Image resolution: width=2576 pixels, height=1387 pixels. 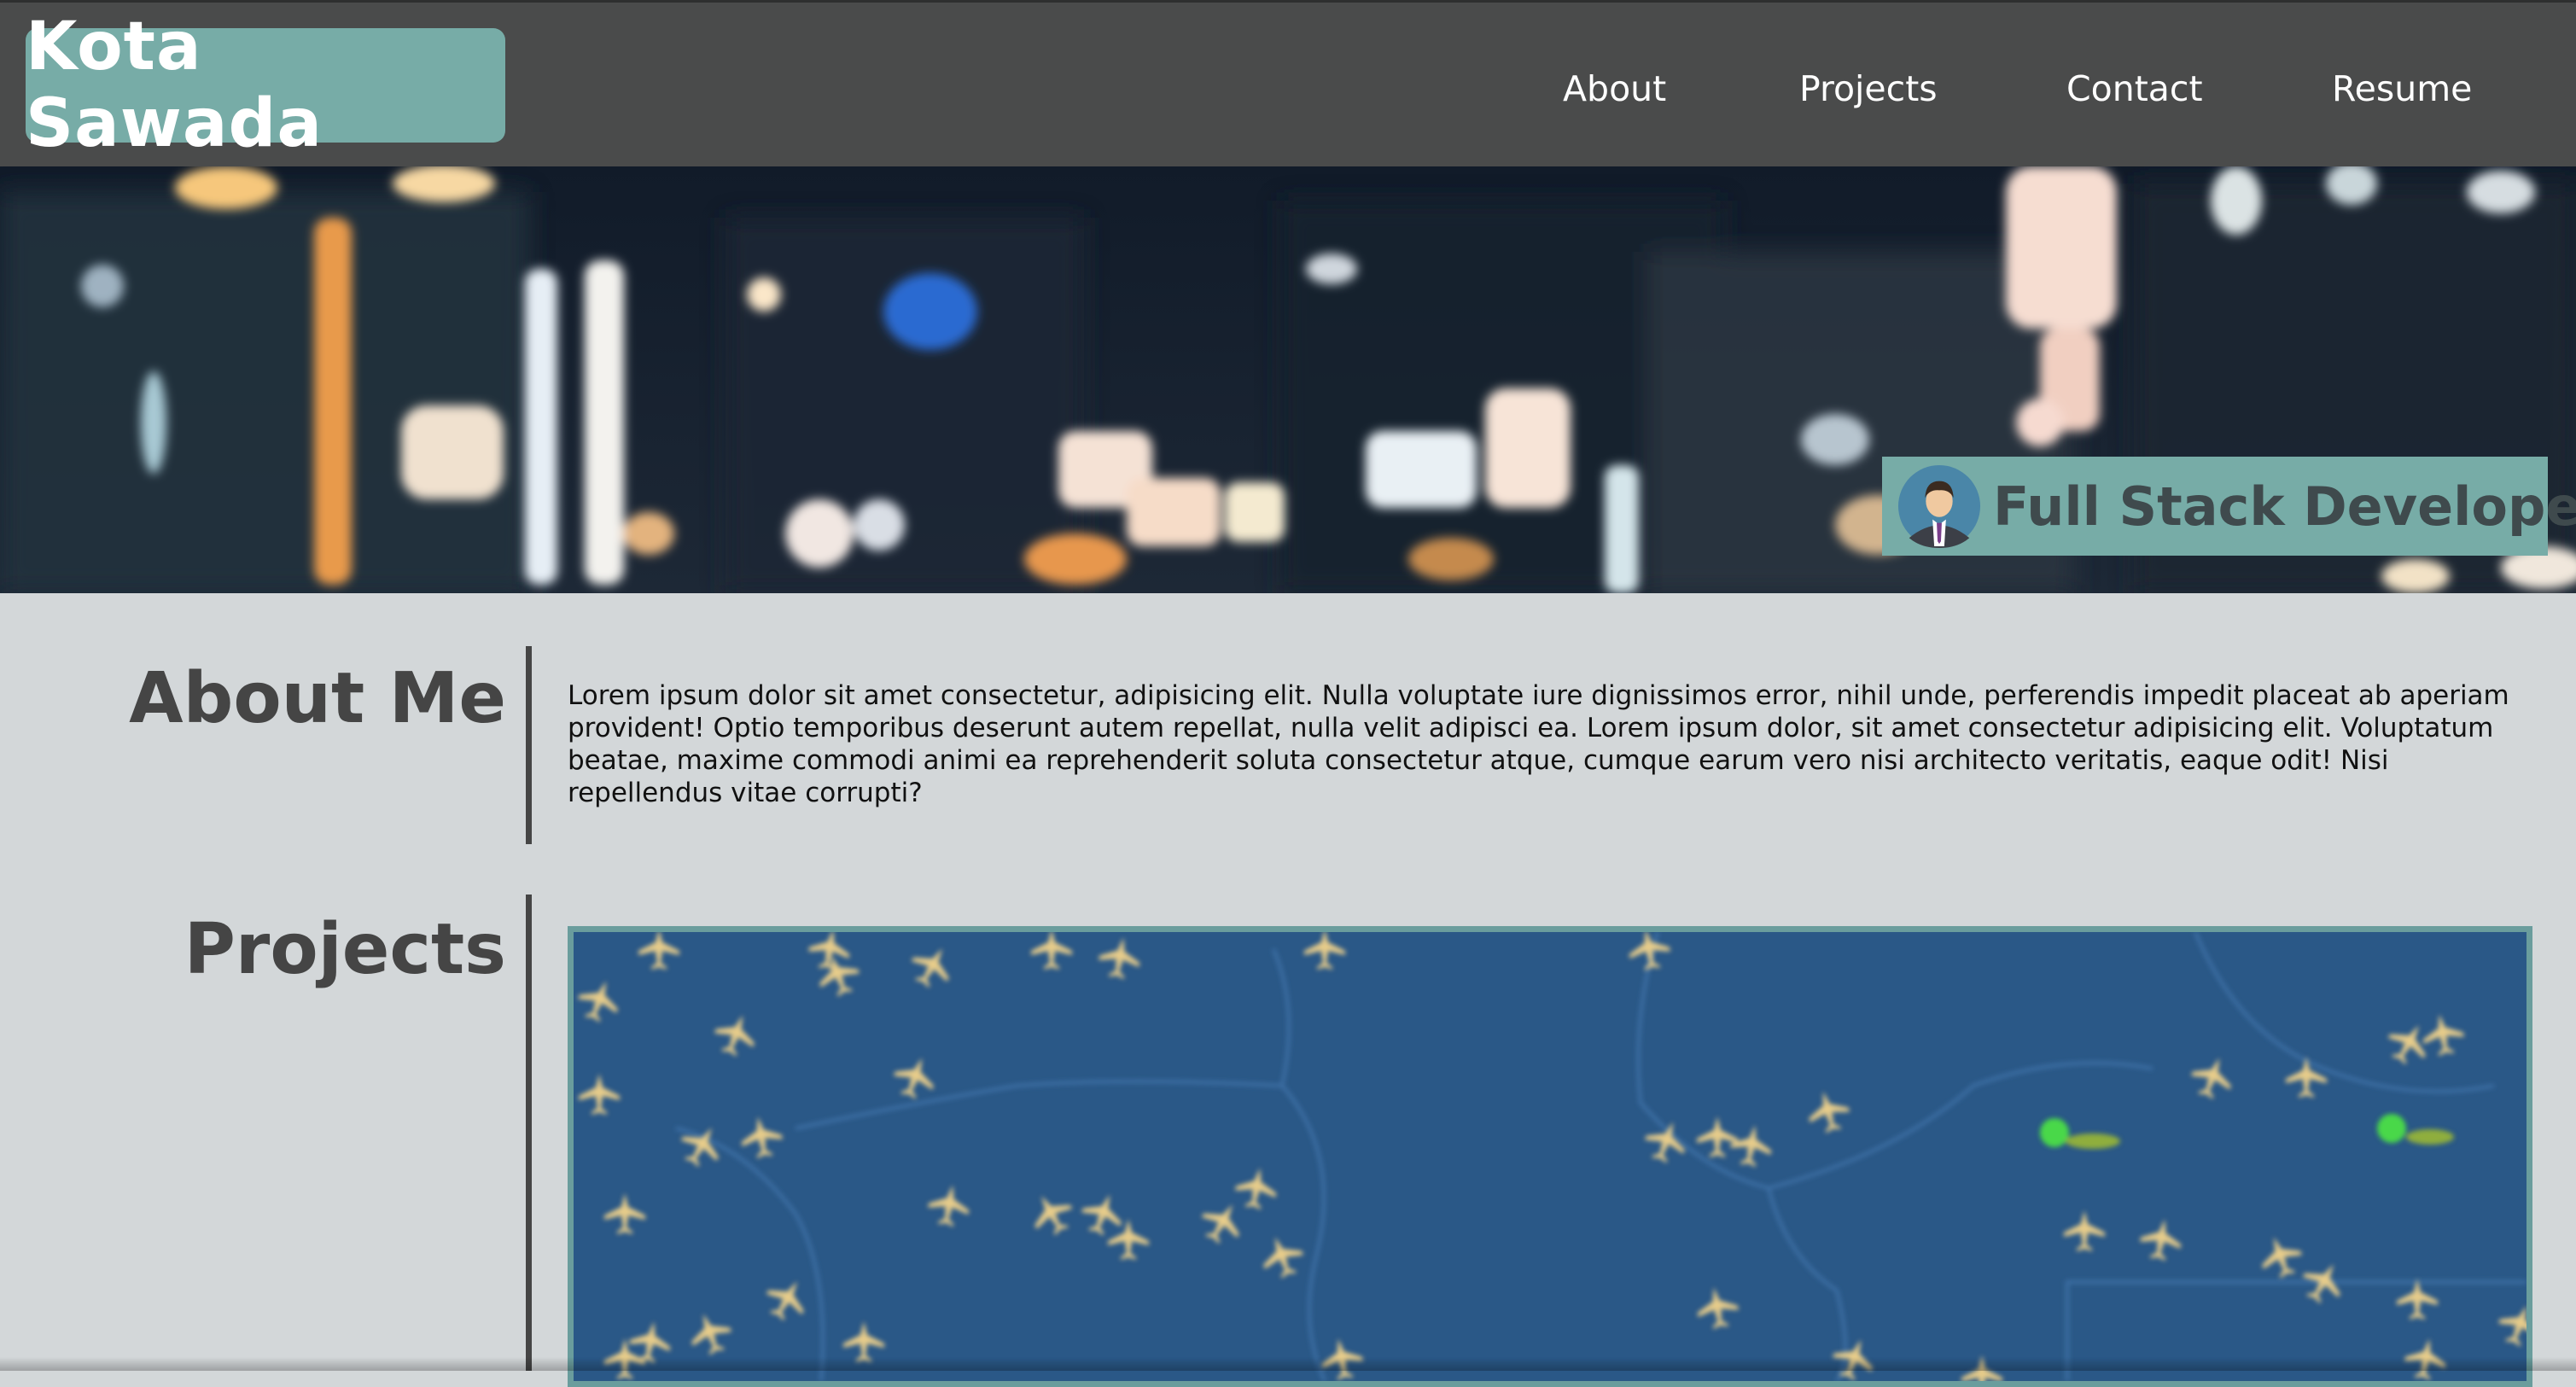 I want to click on role-title: Full Stack Developer, so click(x=2284, y=507).